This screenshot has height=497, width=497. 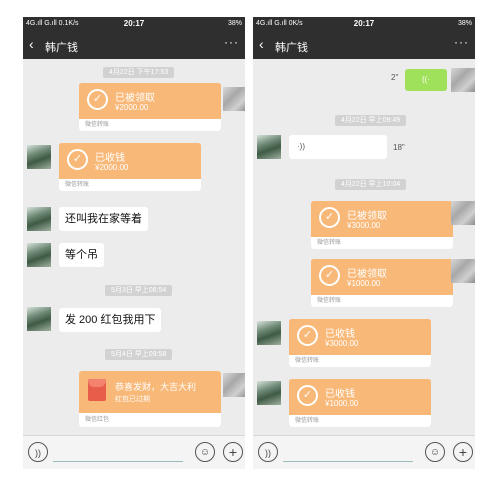 What do you see at coordinates (139, 354) in the screenshot?
I see `timestamp: 5月4日 早上09:58` at bounding box center [139, 354].